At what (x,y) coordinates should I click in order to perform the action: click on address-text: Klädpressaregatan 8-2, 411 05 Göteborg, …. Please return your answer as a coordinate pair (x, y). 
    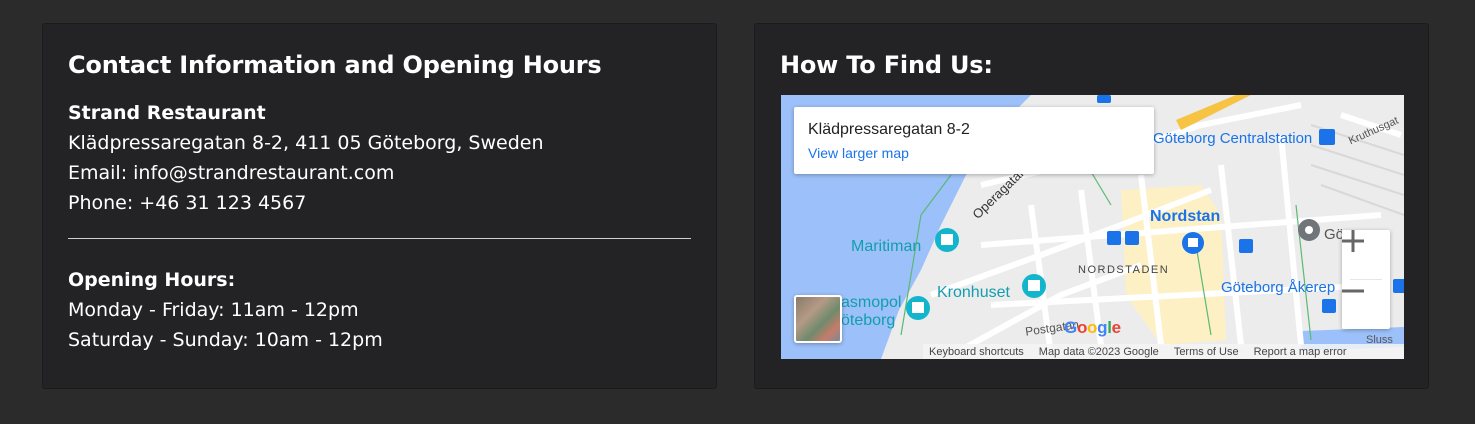
    Looking at the image, I should click on (306, 143).